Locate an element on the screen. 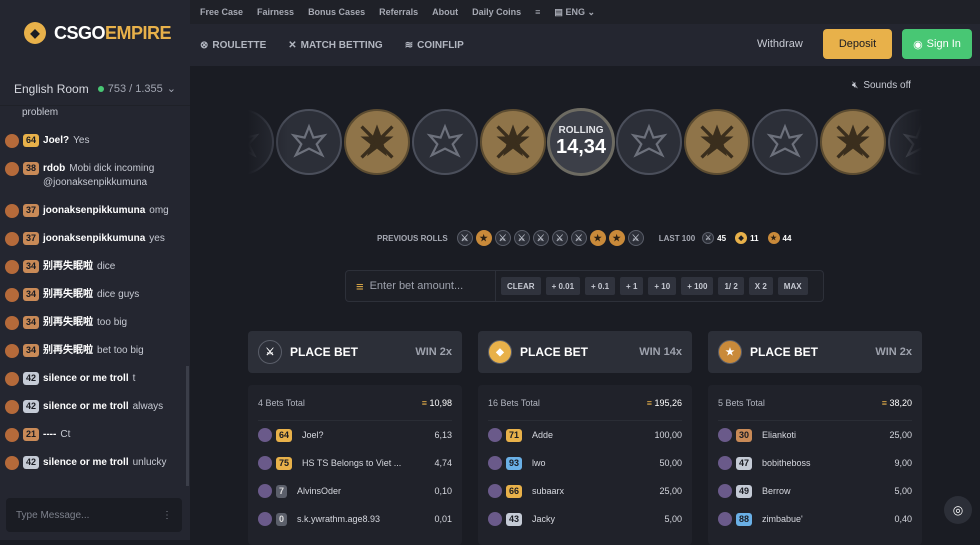 The height and width of the screenshot is (545, 980). bettor-name: bobitheboss is located at coordinates (828, 463).